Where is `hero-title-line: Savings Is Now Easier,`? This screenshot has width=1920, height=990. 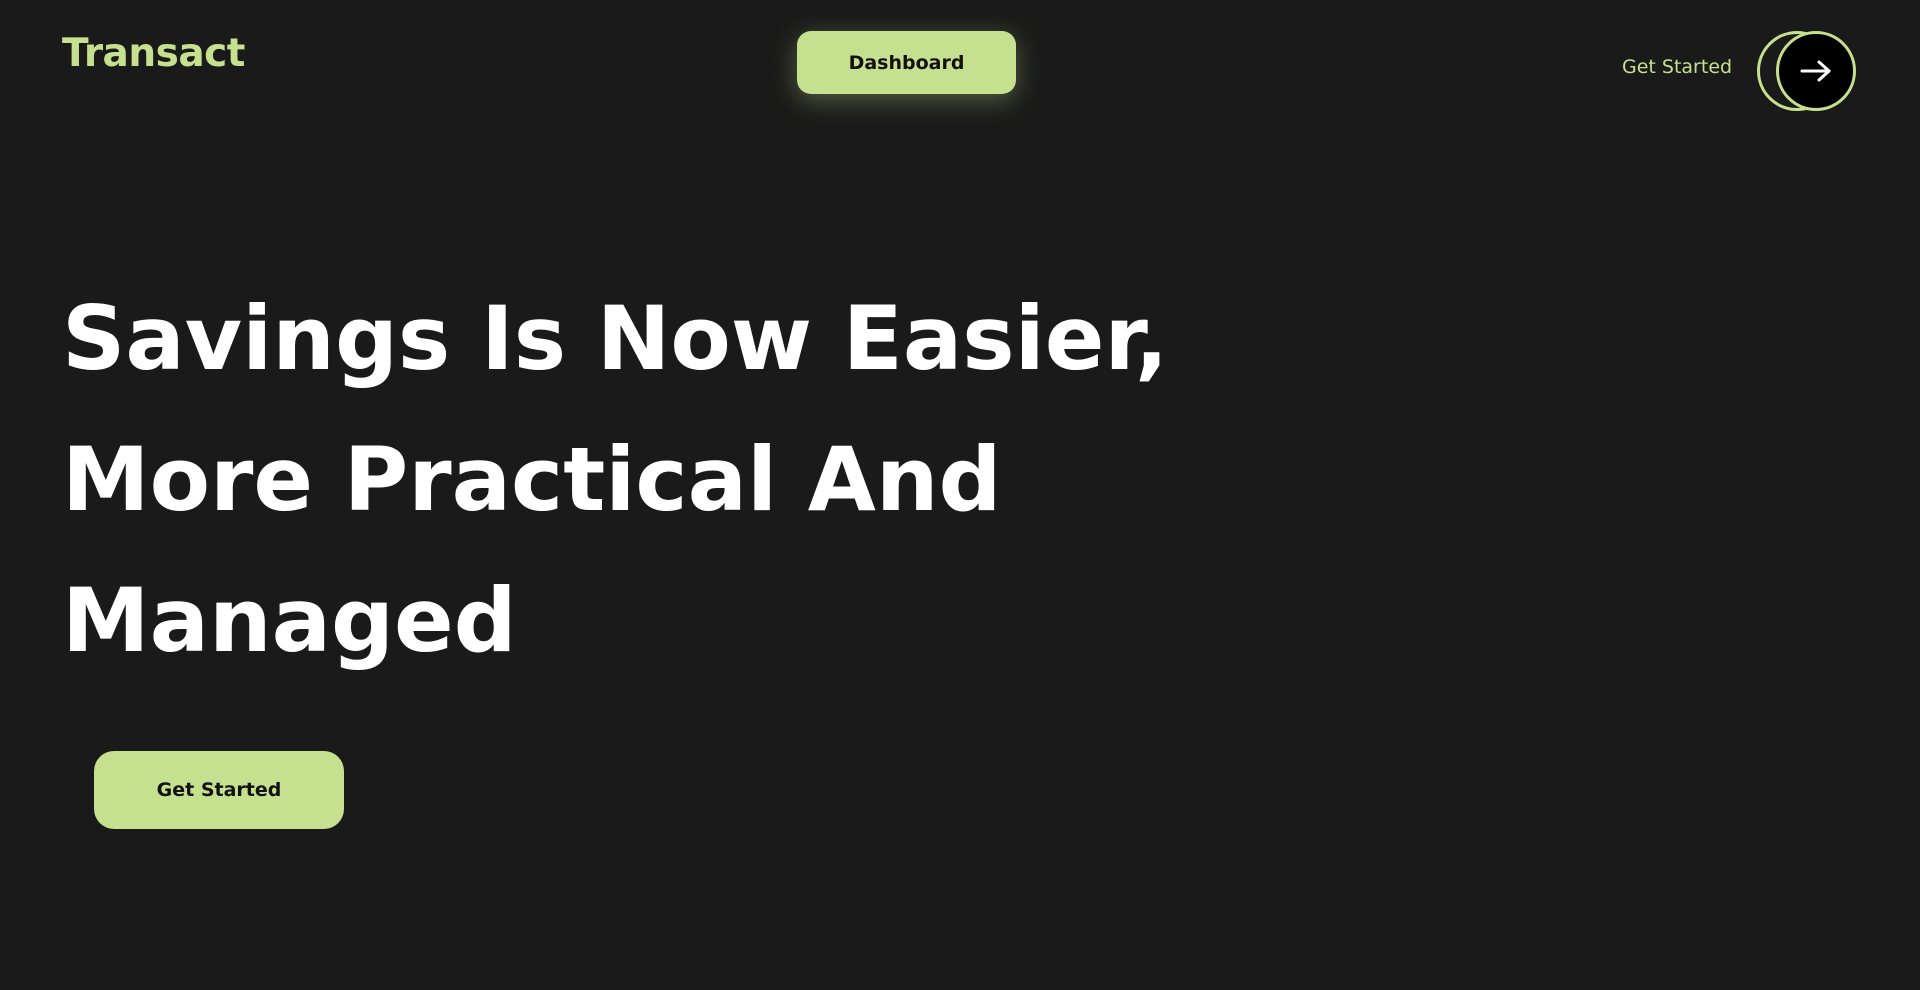 hero-title-line: Savings Is Now Easier, is located at coordinates (615, 338).